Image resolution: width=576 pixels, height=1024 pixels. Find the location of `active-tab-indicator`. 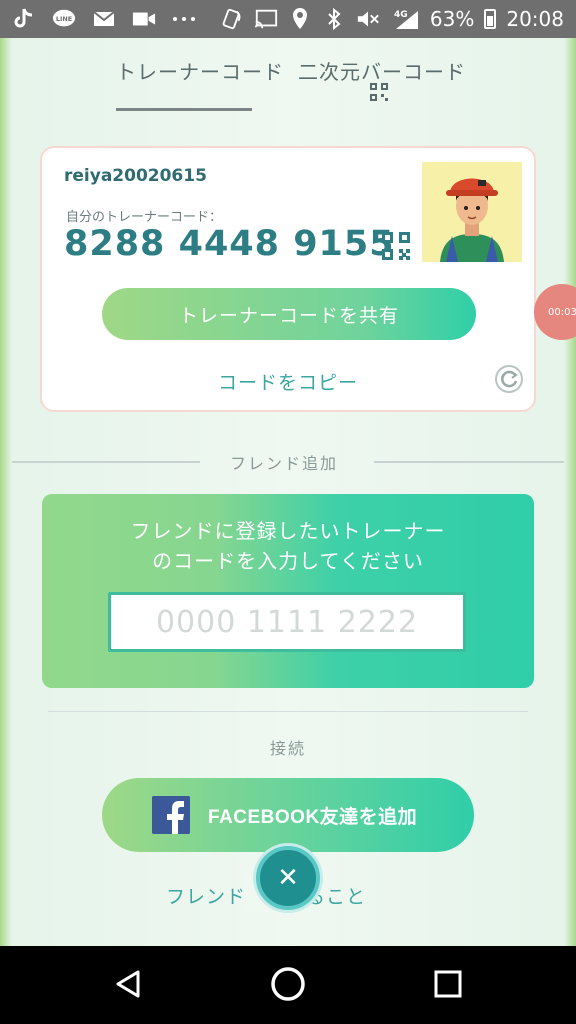

active-tab-indicator is located at coordinates (184, 109).